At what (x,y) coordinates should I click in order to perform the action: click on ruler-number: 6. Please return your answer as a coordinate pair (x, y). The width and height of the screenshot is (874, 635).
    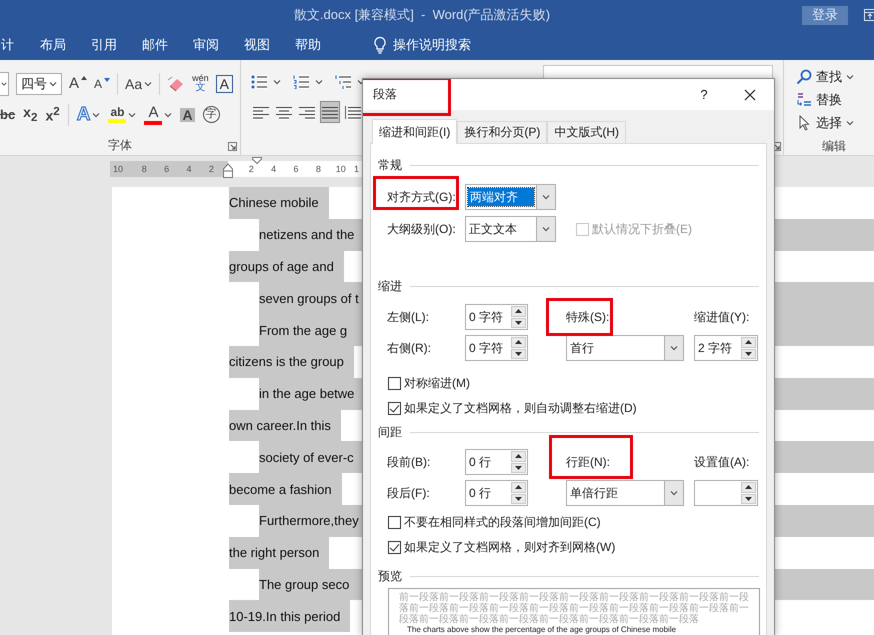
    Looking at the image, I should click on (166, 169).